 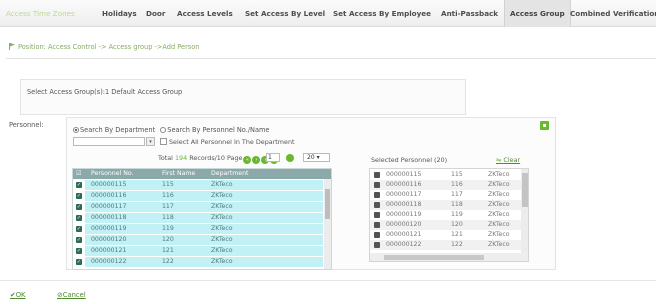 What do you see at coordinates (109, 141) in the screenshot?
I see `department-select` at bounding box center [109, 141].